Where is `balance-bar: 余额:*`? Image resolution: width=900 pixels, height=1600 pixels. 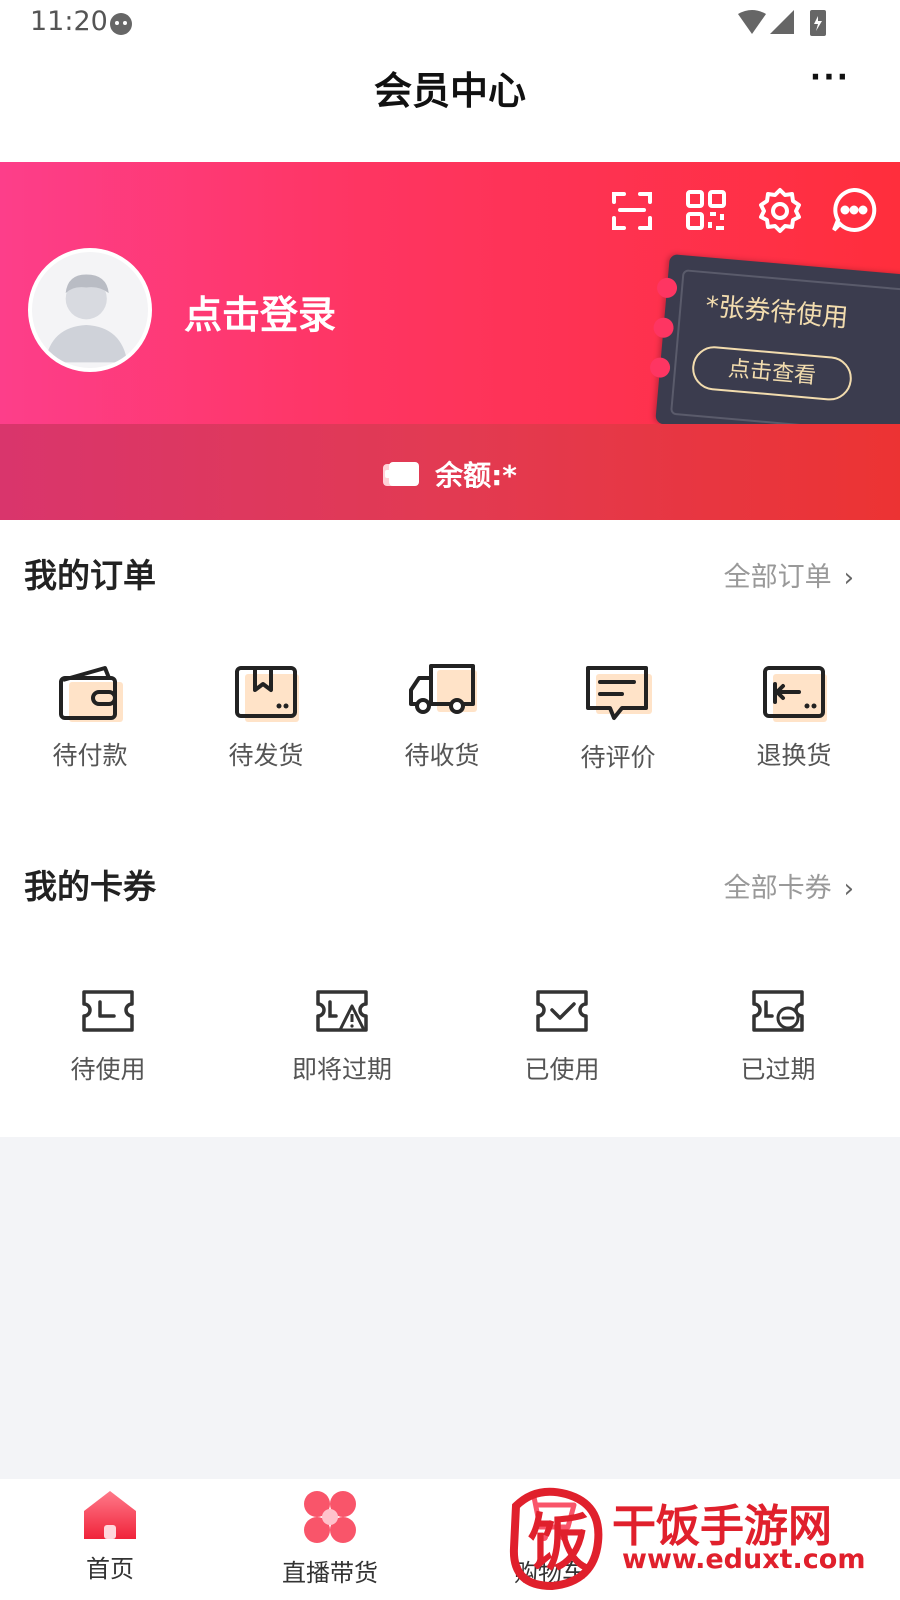 balance-bar: 余额:* is located at coordinates (450, 472).